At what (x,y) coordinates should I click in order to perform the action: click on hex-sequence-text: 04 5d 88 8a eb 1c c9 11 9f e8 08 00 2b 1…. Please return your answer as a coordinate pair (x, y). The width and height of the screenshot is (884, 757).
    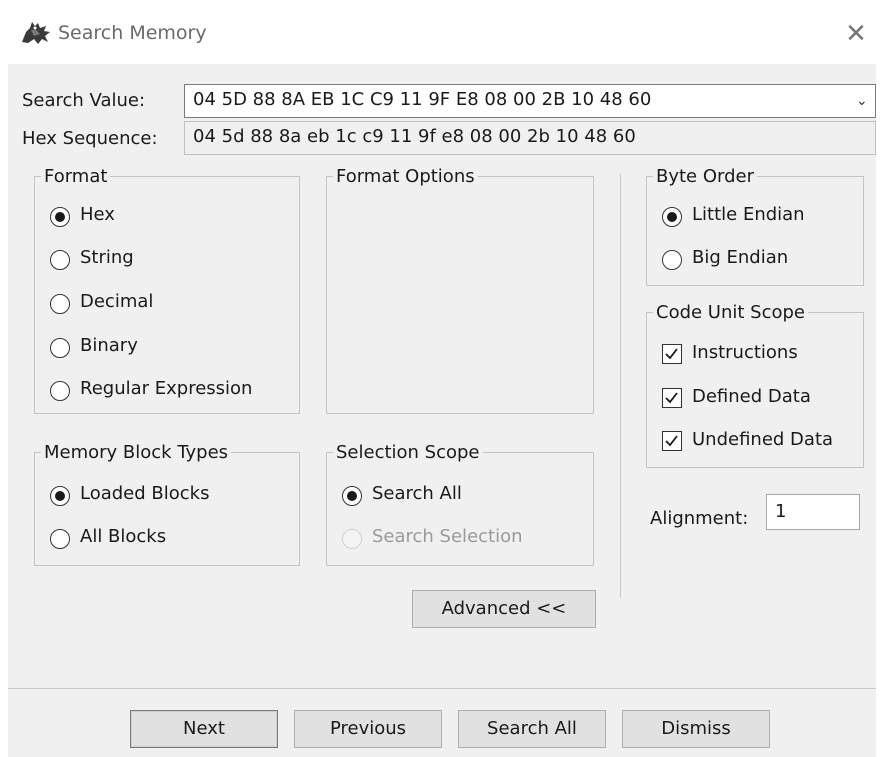
    Looking at the image, I should click on (414, 136).